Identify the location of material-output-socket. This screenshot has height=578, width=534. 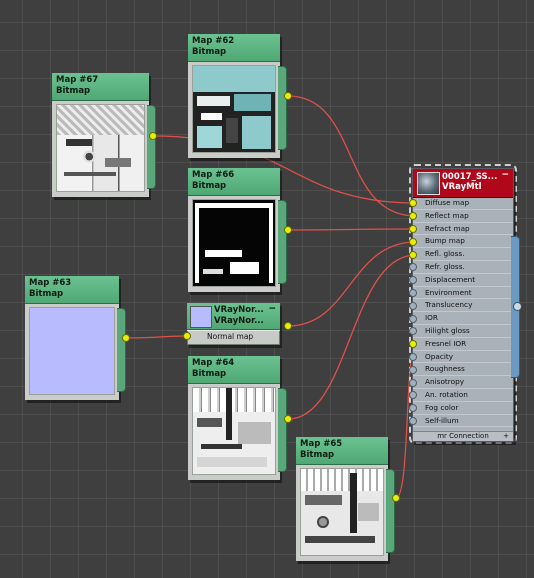
(517, 306).